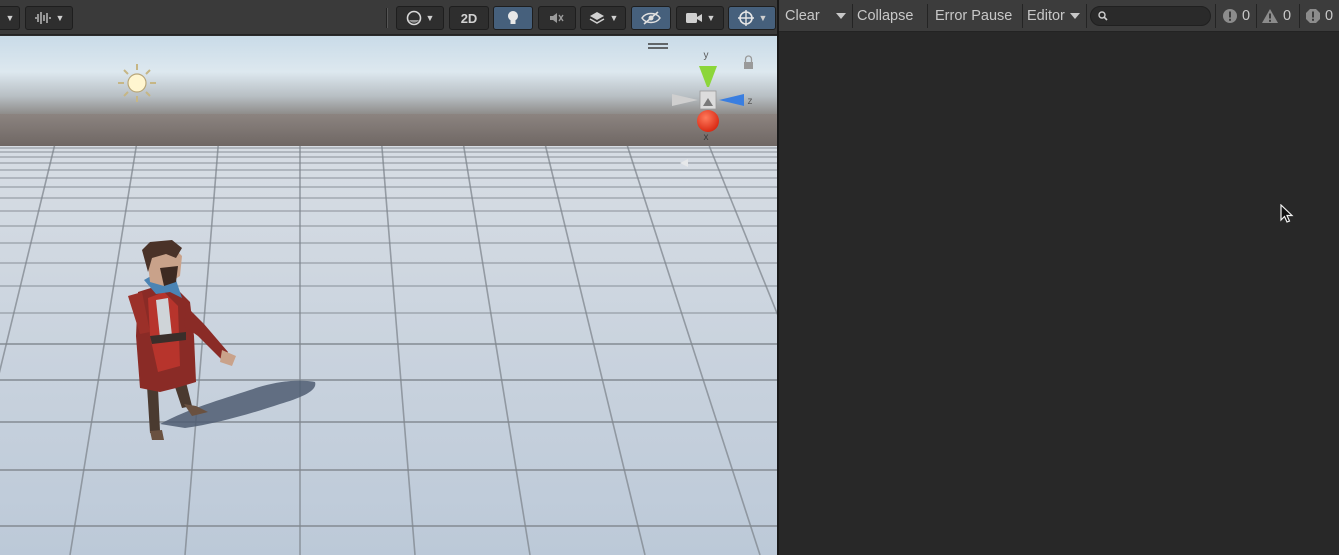 This screenshot has width=1339, height=555. What do you see at coordinates (388, 130) in the screenshot?
I see `horizon-ground` at bounding box center [388, 130].